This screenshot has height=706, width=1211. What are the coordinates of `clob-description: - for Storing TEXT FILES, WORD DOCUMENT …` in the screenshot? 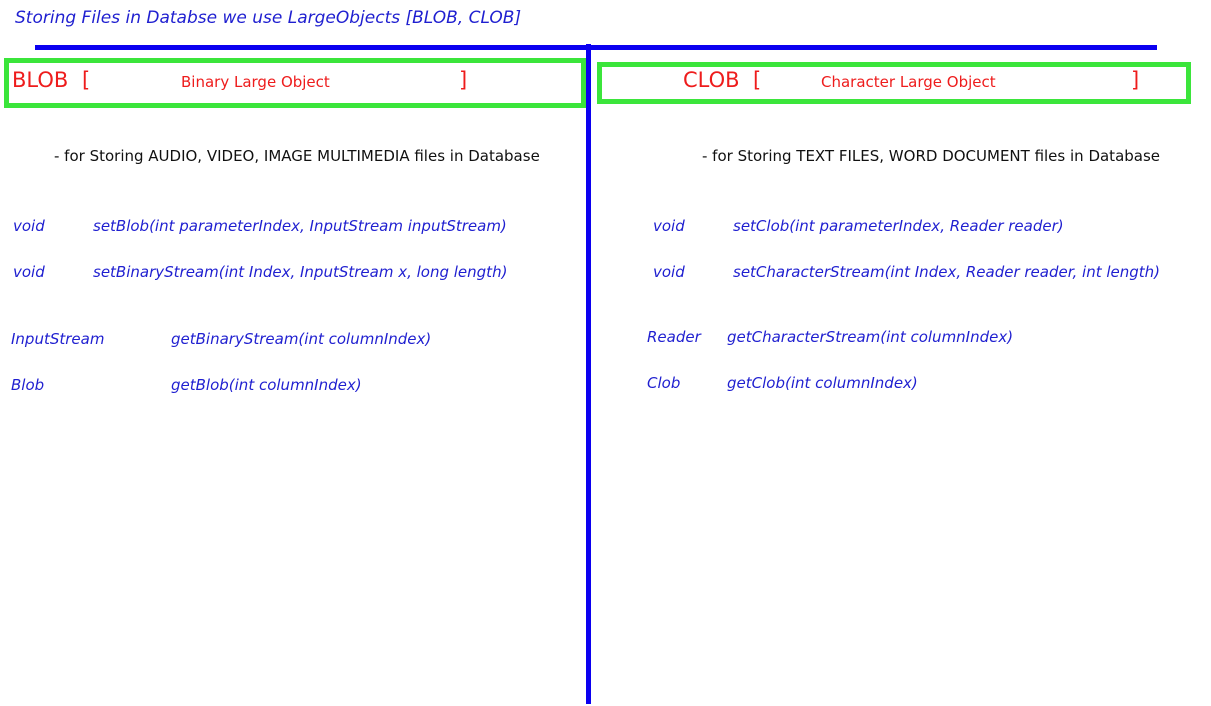 It's located at (931, 156).